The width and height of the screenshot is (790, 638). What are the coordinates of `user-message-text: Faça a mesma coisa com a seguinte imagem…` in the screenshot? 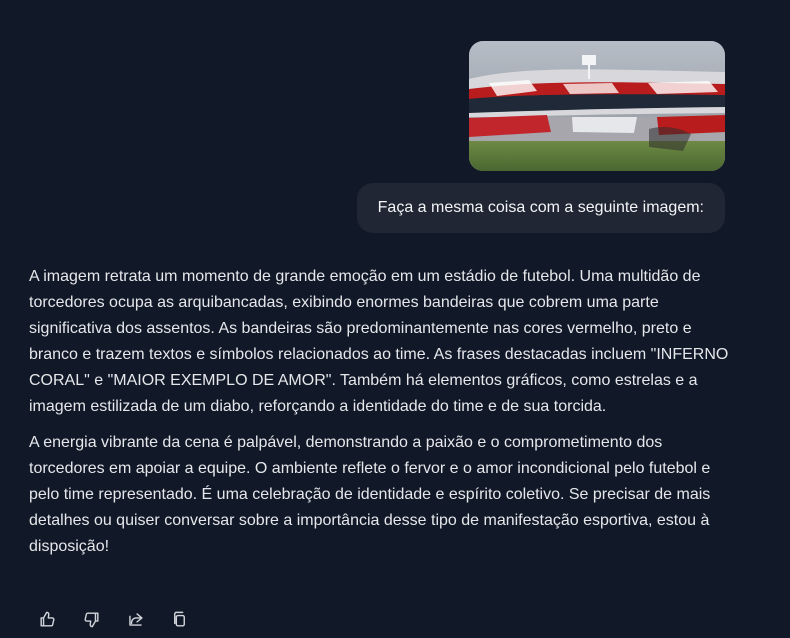 It's located at (540, 207).